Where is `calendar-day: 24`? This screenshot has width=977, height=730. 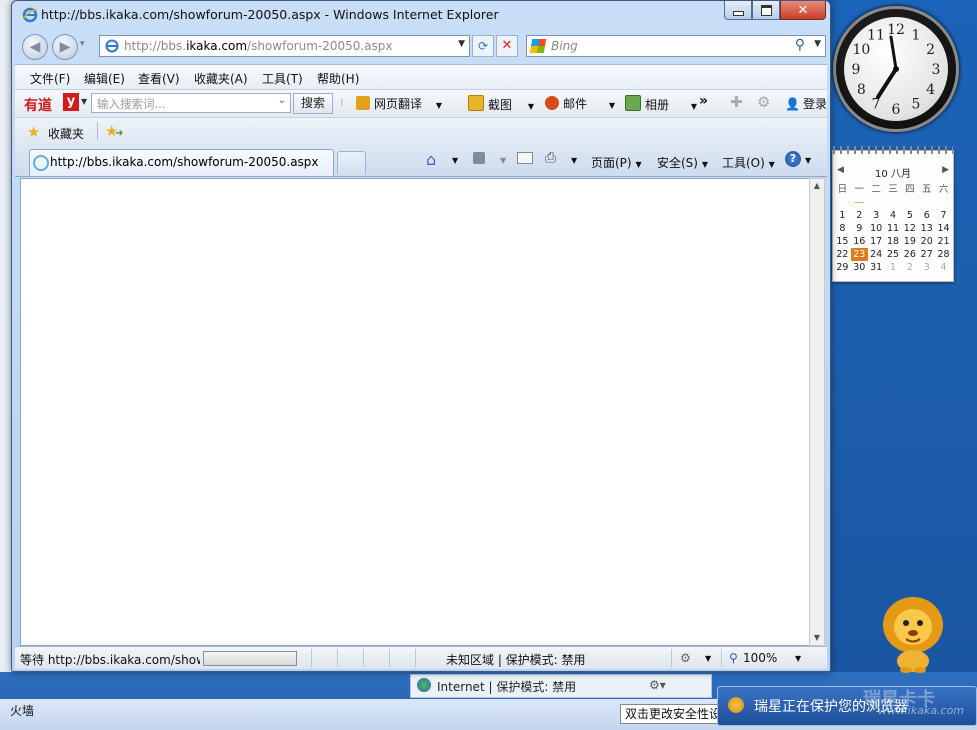 calendar-day: 24 is located at coordinates (876, 254).